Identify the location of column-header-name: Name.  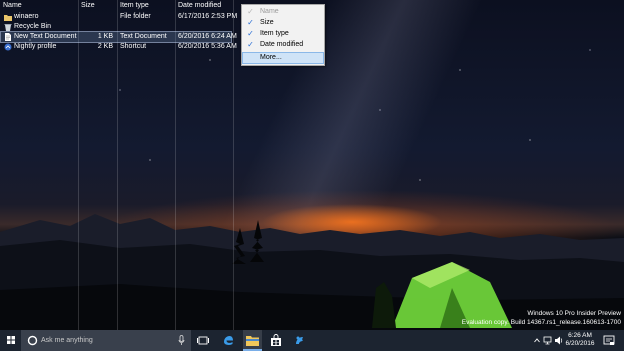
(12, 6).